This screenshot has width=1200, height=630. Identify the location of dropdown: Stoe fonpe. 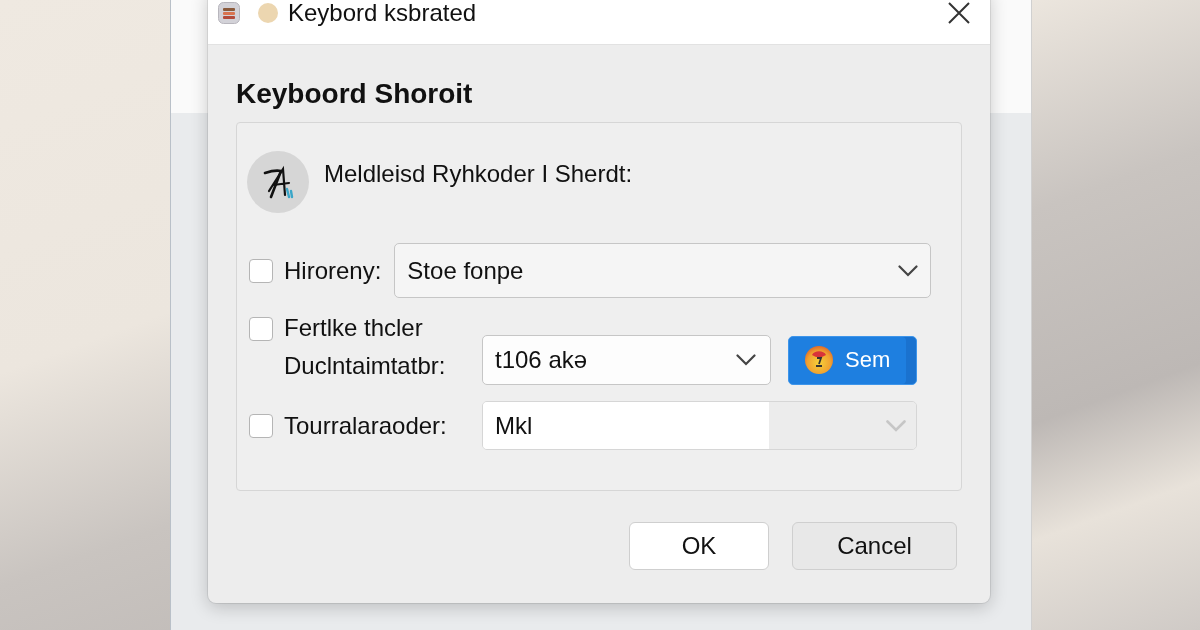
(662, 270).